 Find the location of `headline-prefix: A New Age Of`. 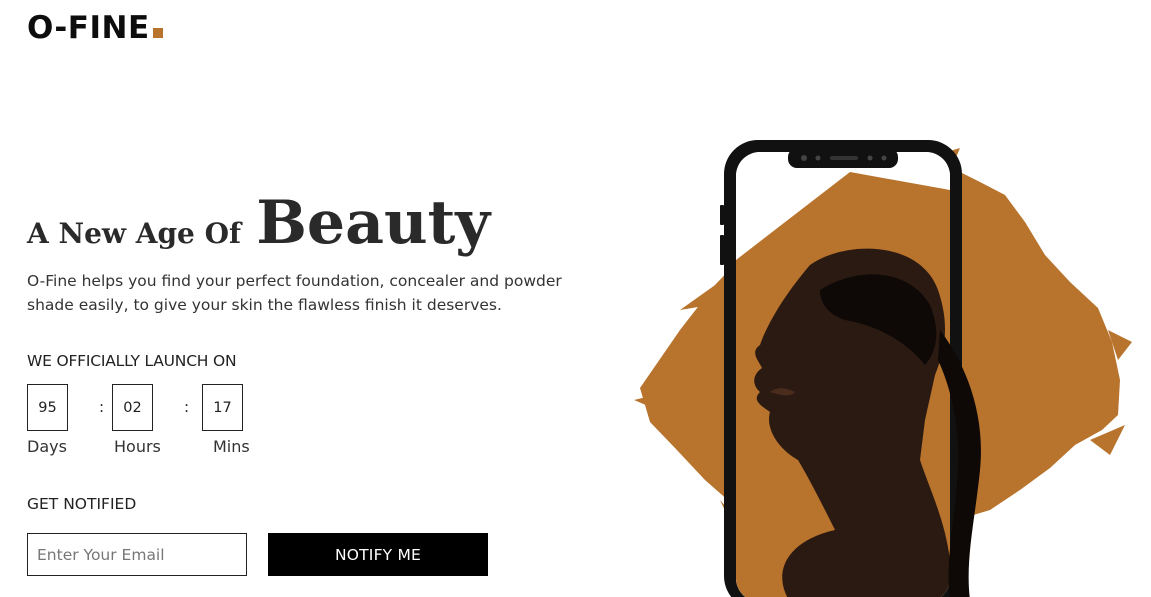

headline-prefix: A New Age Of is located at coordinates (134, 233).